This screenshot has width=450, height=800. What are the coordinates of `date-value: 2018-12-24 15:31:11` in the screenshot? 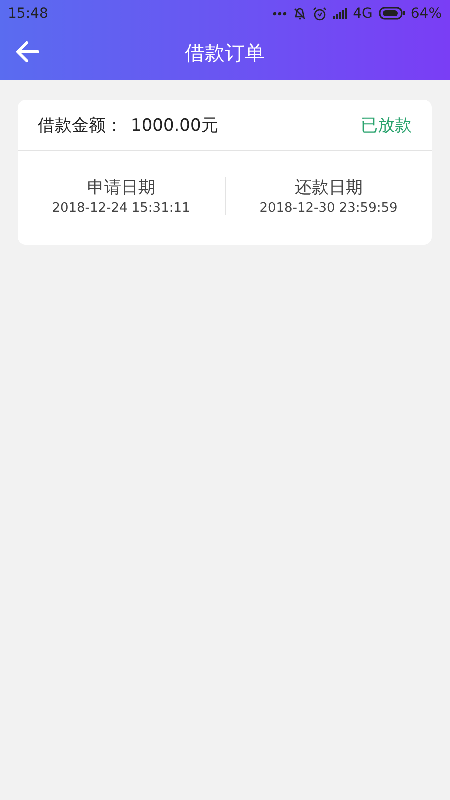 It's located at (121, 208).